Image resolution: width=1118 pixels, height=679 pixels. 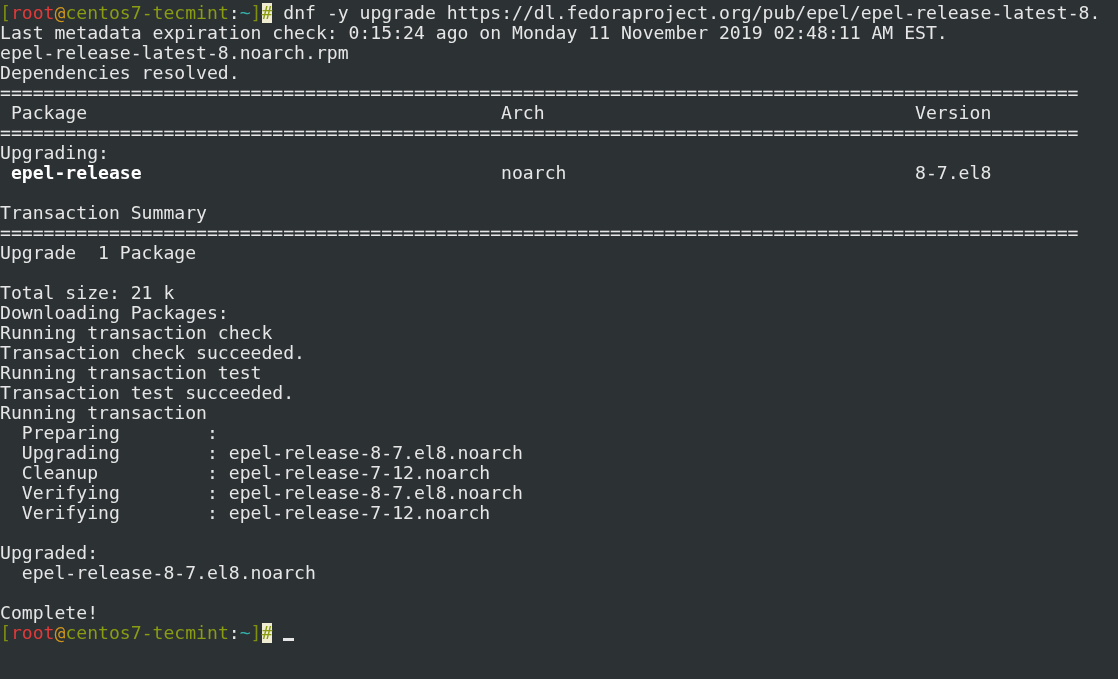 What do you see at coordinates (534, 173) in the screenshot?
I see `table-cell-text: noarch` at bounding box center [534, 173].